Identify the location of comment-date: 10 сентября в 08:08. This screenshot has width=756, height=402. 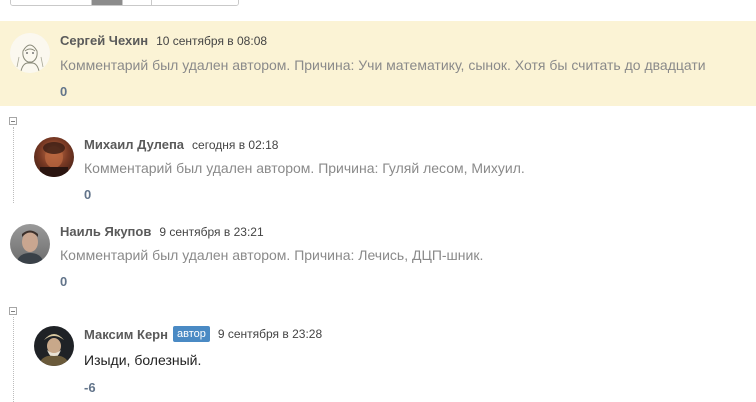
(211, 41).